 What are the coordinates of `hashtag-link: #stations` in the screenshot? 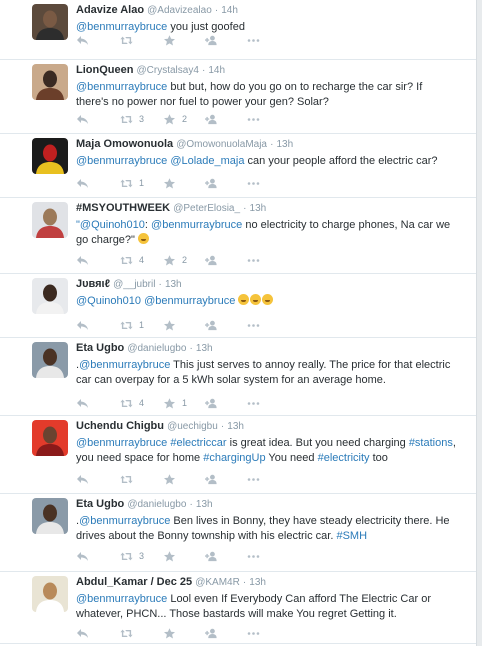 It's located at (431, 443).